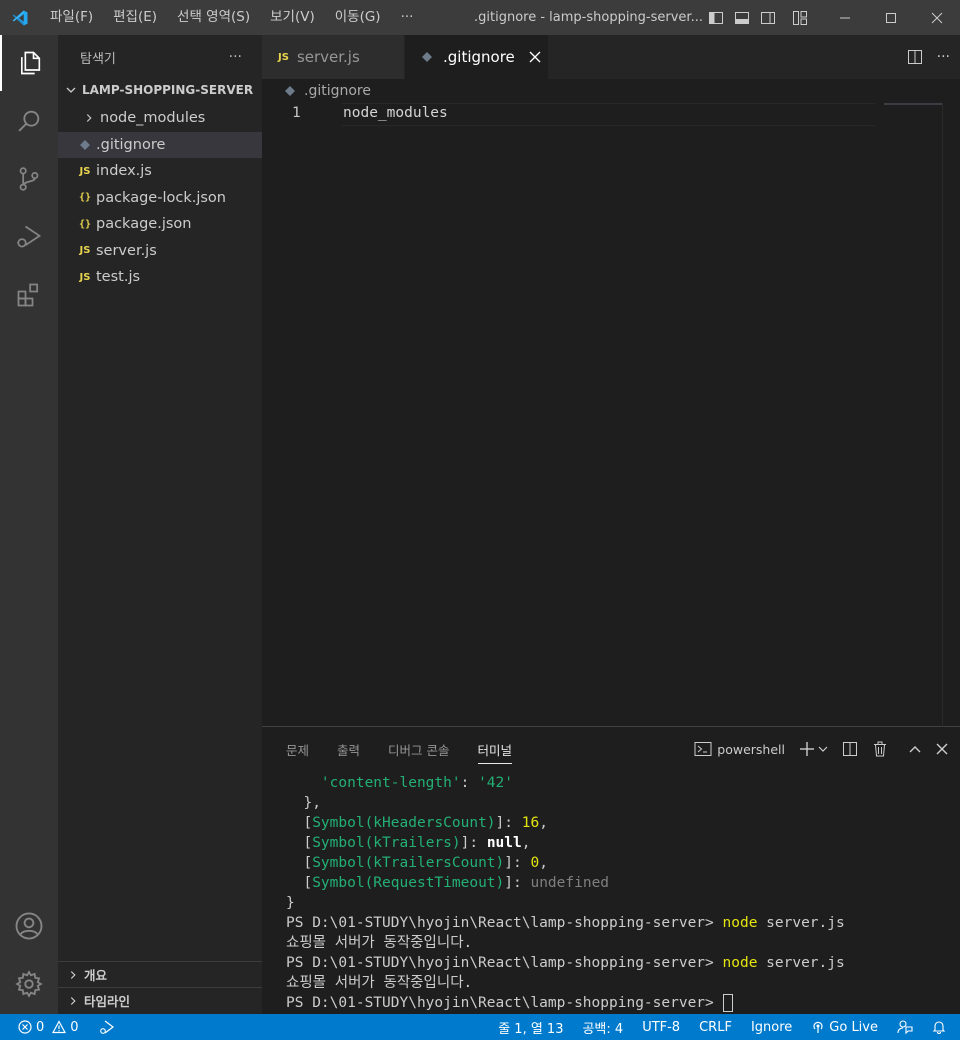 The image size is (960, 1040). What do you see at coordinates (495, 783) in the screenshot?
I see `terminal-text: '42'` at bounding box center [495, 783].